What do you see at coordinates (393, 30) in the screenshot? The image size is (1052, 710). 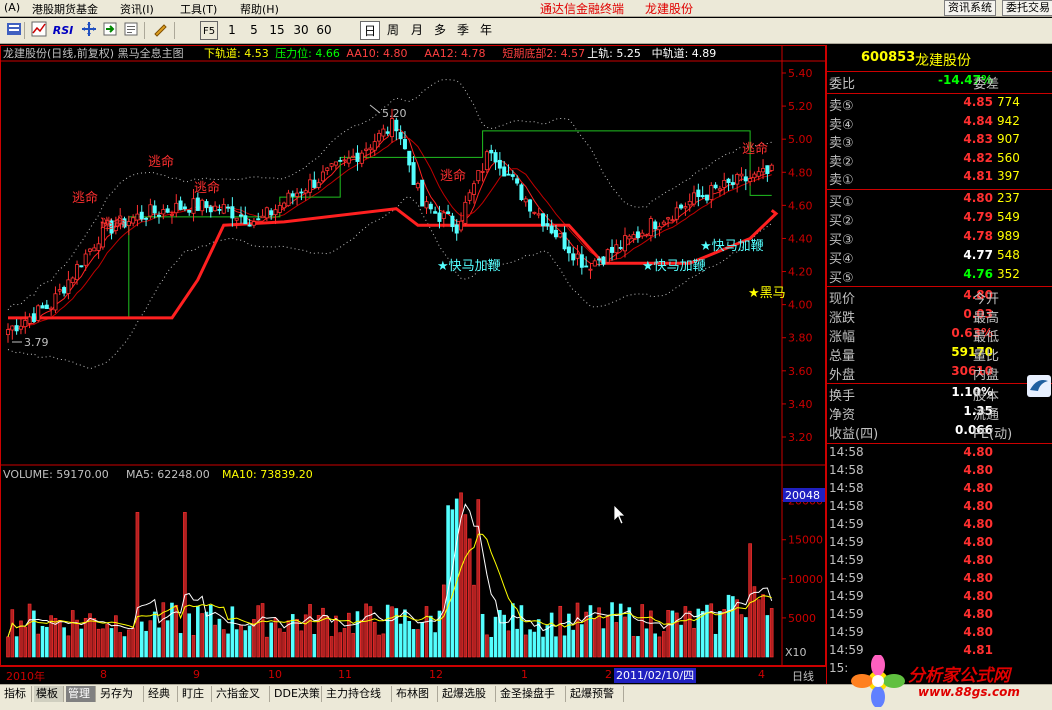 I see `period-week: 周` at bounding box center [393, 30].